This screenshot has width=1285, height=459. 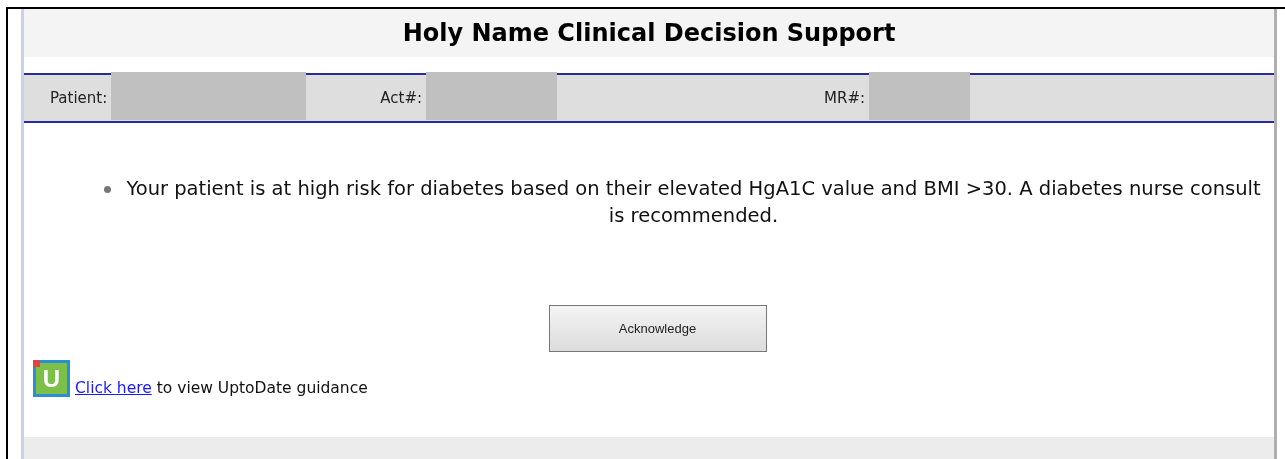 What do you see at coordinates (657, 328) in the screenshot?
I see `acknowledge-button: Acknowledge` at bounding box center [657, 328].